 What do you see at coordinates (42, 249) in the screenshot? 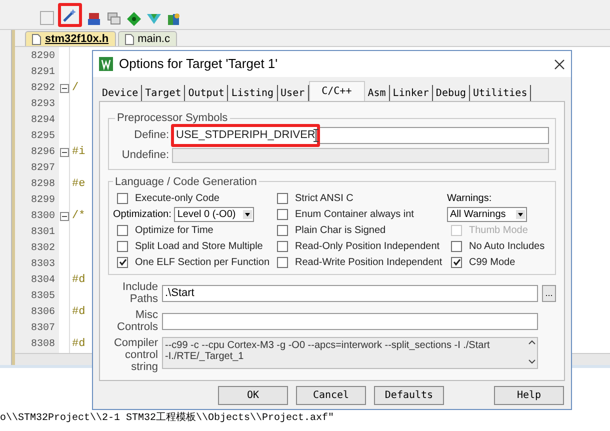
I see `line-number: 8302` at bounding box center [42, 249].